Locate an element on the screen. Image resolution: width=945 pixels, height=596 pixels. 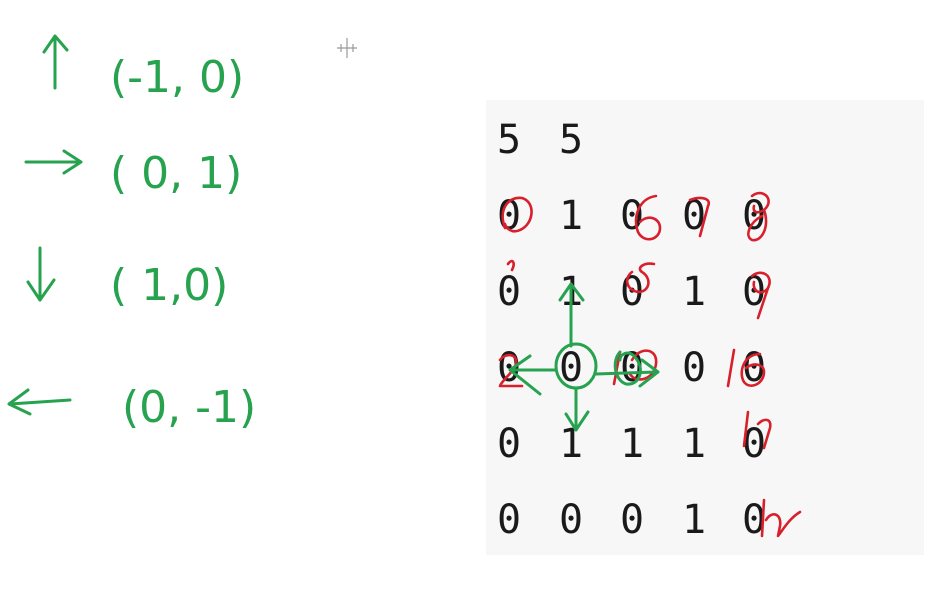
grid-cell-1-2: 1 is located at coordinates (571, 216).